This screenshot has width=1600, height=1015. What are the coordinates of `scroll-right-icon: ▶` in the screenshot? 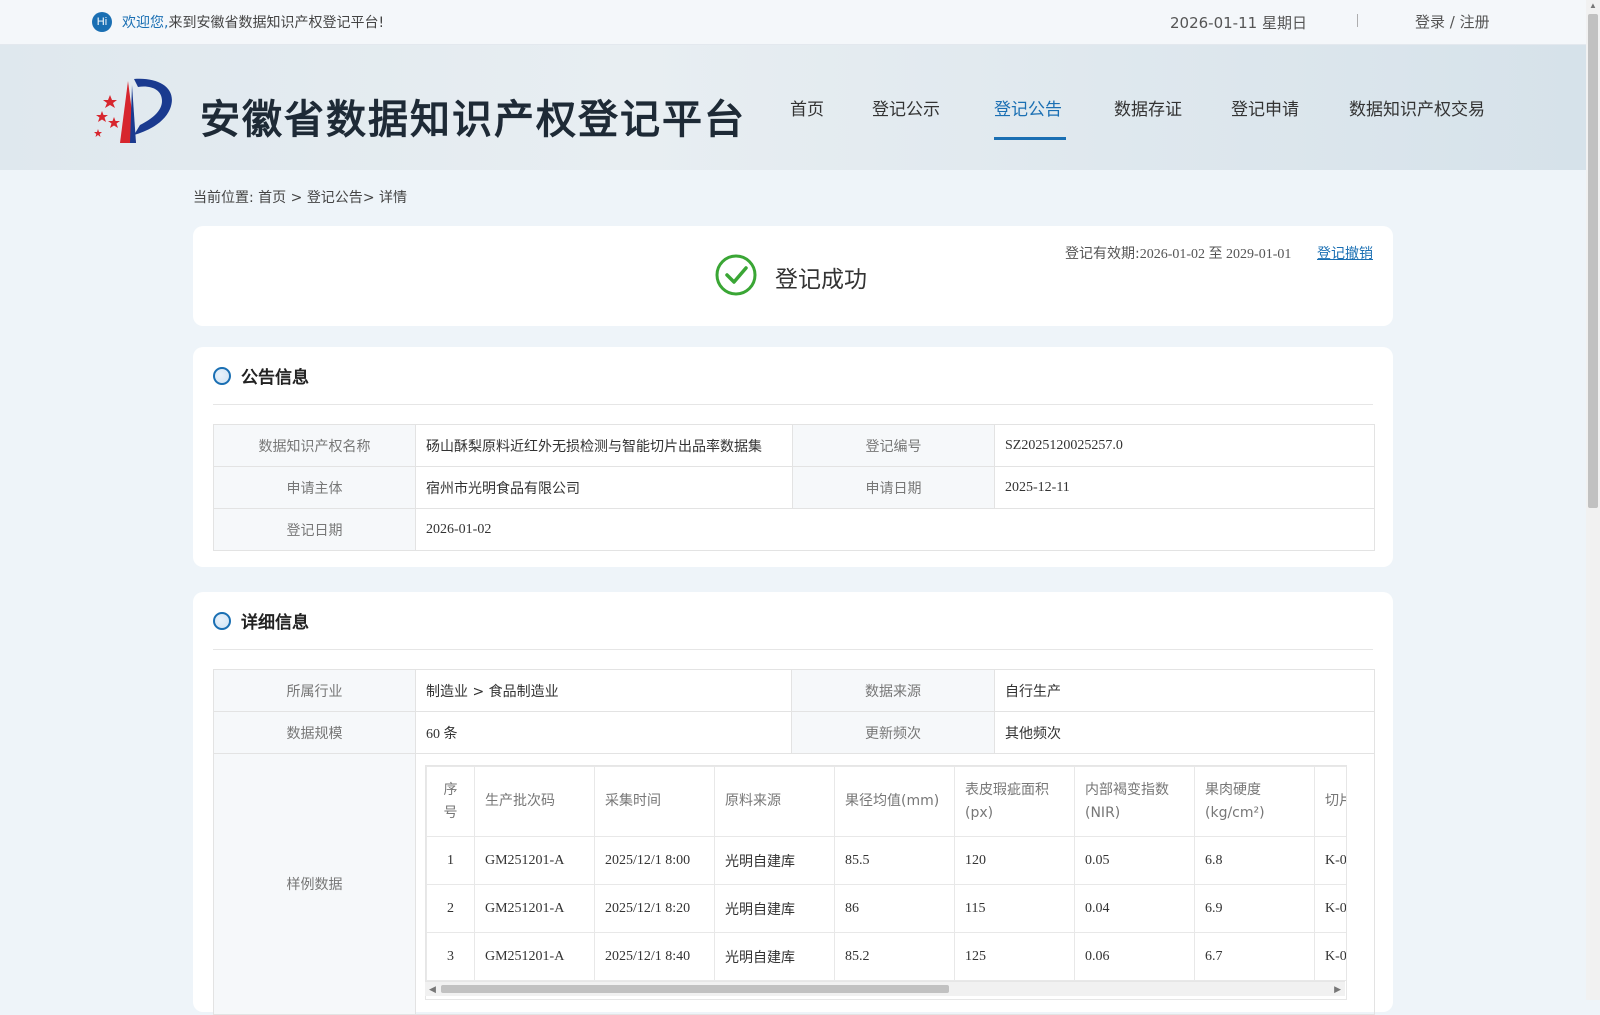 It's located at (1337, 989).